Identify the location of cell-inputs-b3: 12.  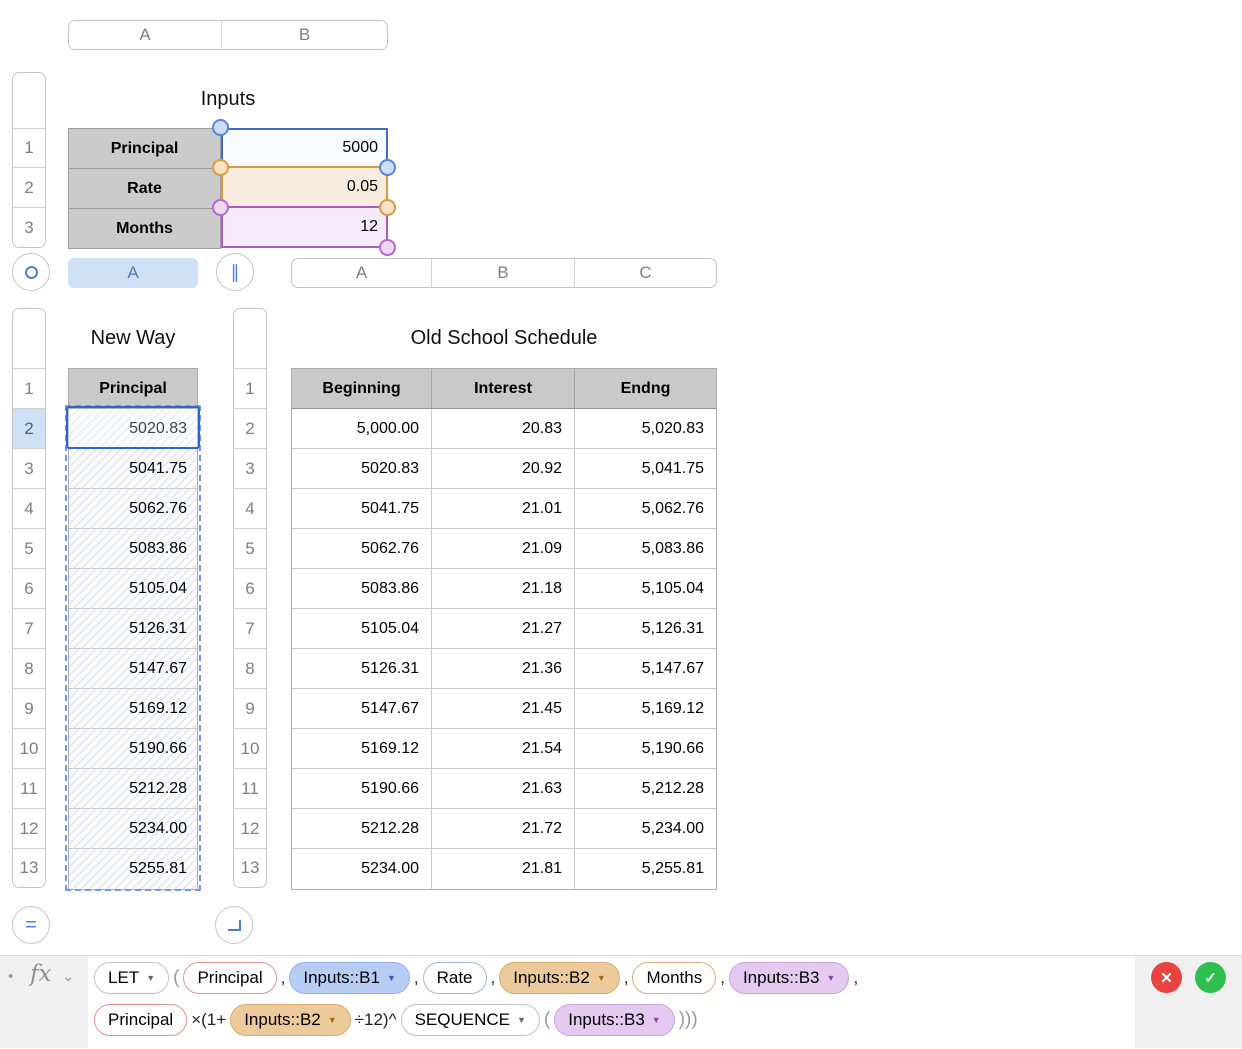
(304, 227).